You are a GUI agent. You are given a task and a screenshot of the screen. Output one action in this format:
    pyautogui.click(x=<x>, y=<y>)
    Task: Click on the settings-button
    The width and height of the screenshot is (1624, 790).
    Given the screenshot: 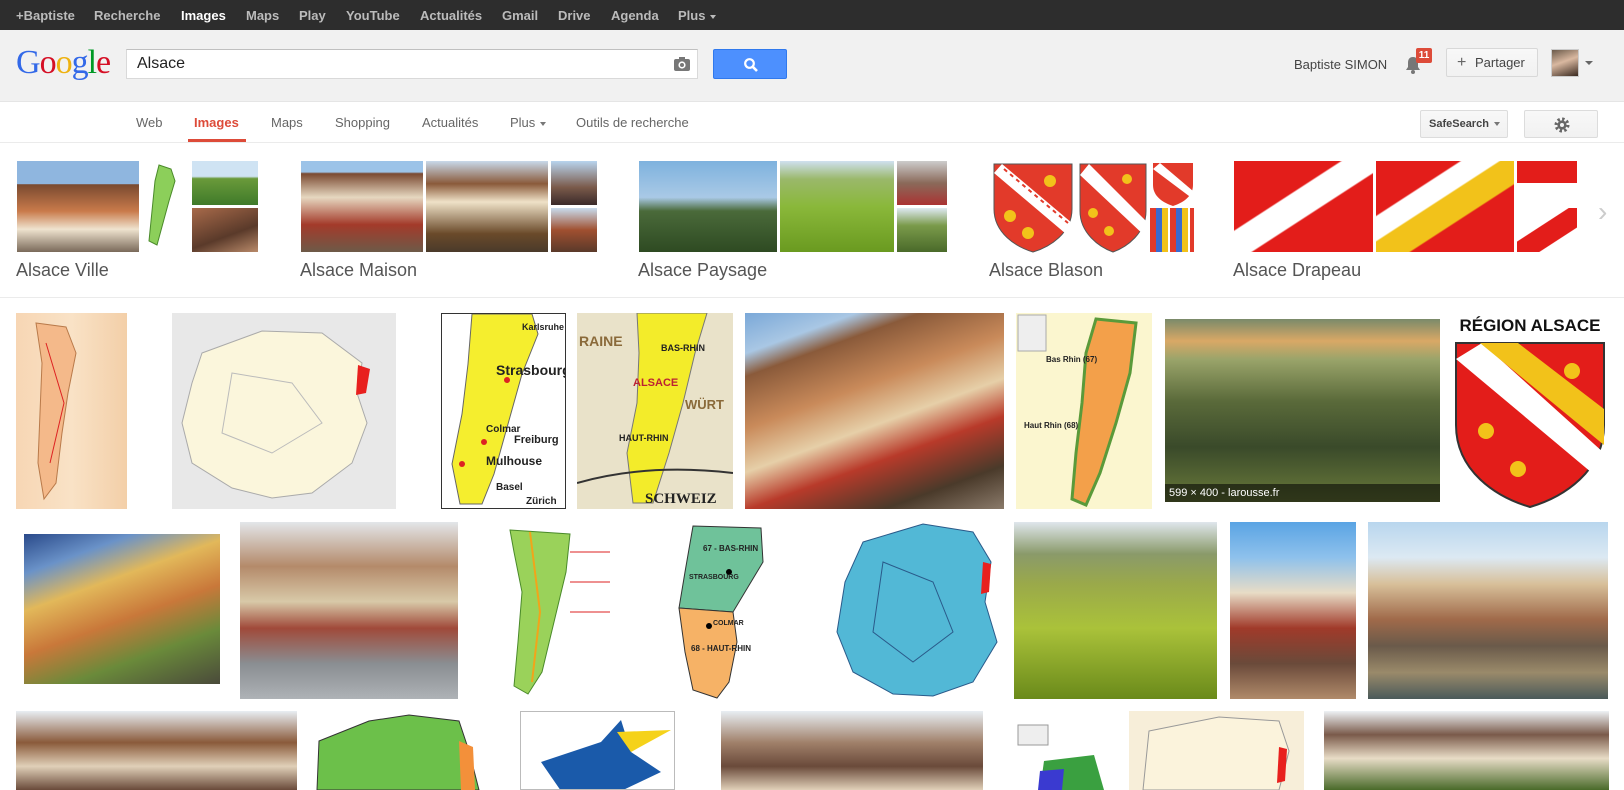 What is the action you would take?
    pyautogui.click(x=1561, y=124)
    